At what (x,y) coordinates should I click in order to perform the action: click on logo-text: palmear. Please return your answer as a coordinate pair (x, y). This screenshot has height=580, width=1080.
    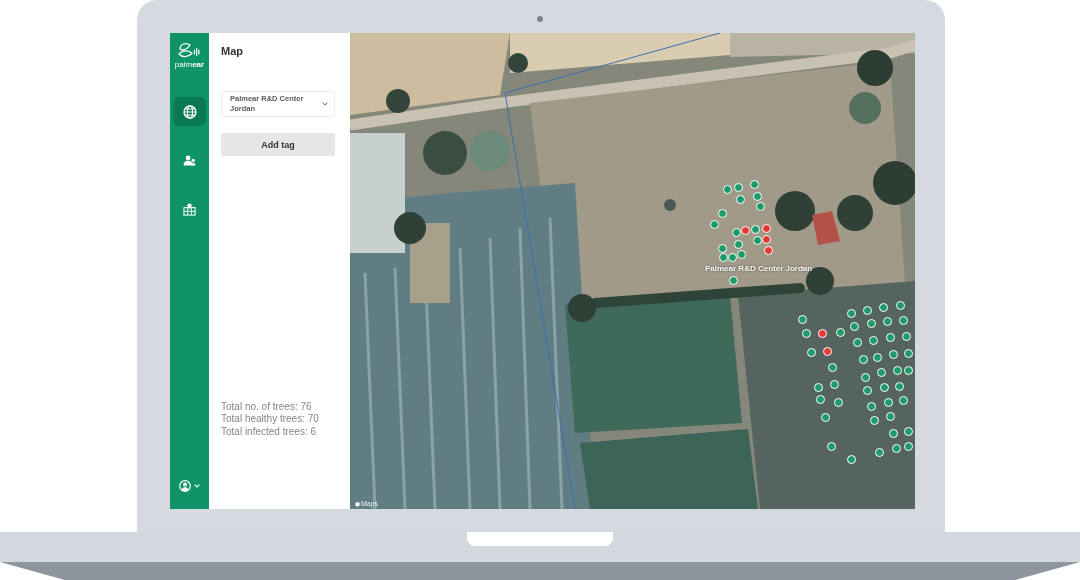
    Looking at the image, I should click on (189, 65).